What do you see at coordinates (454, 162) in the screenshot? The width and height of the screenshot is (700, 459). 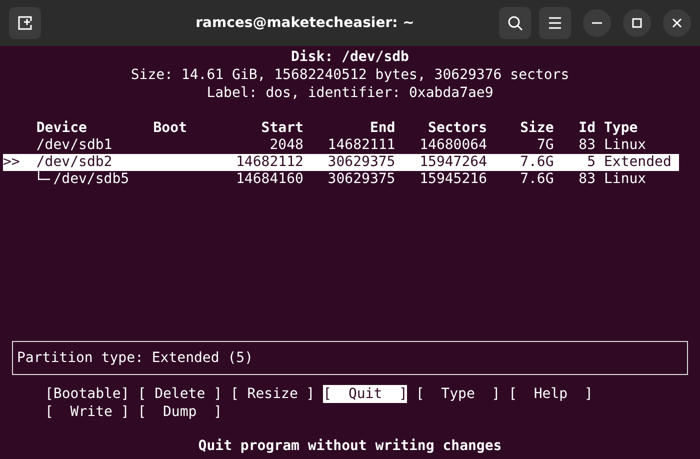 I see `table-cell: 15947264` at bounding box center [454, 162].